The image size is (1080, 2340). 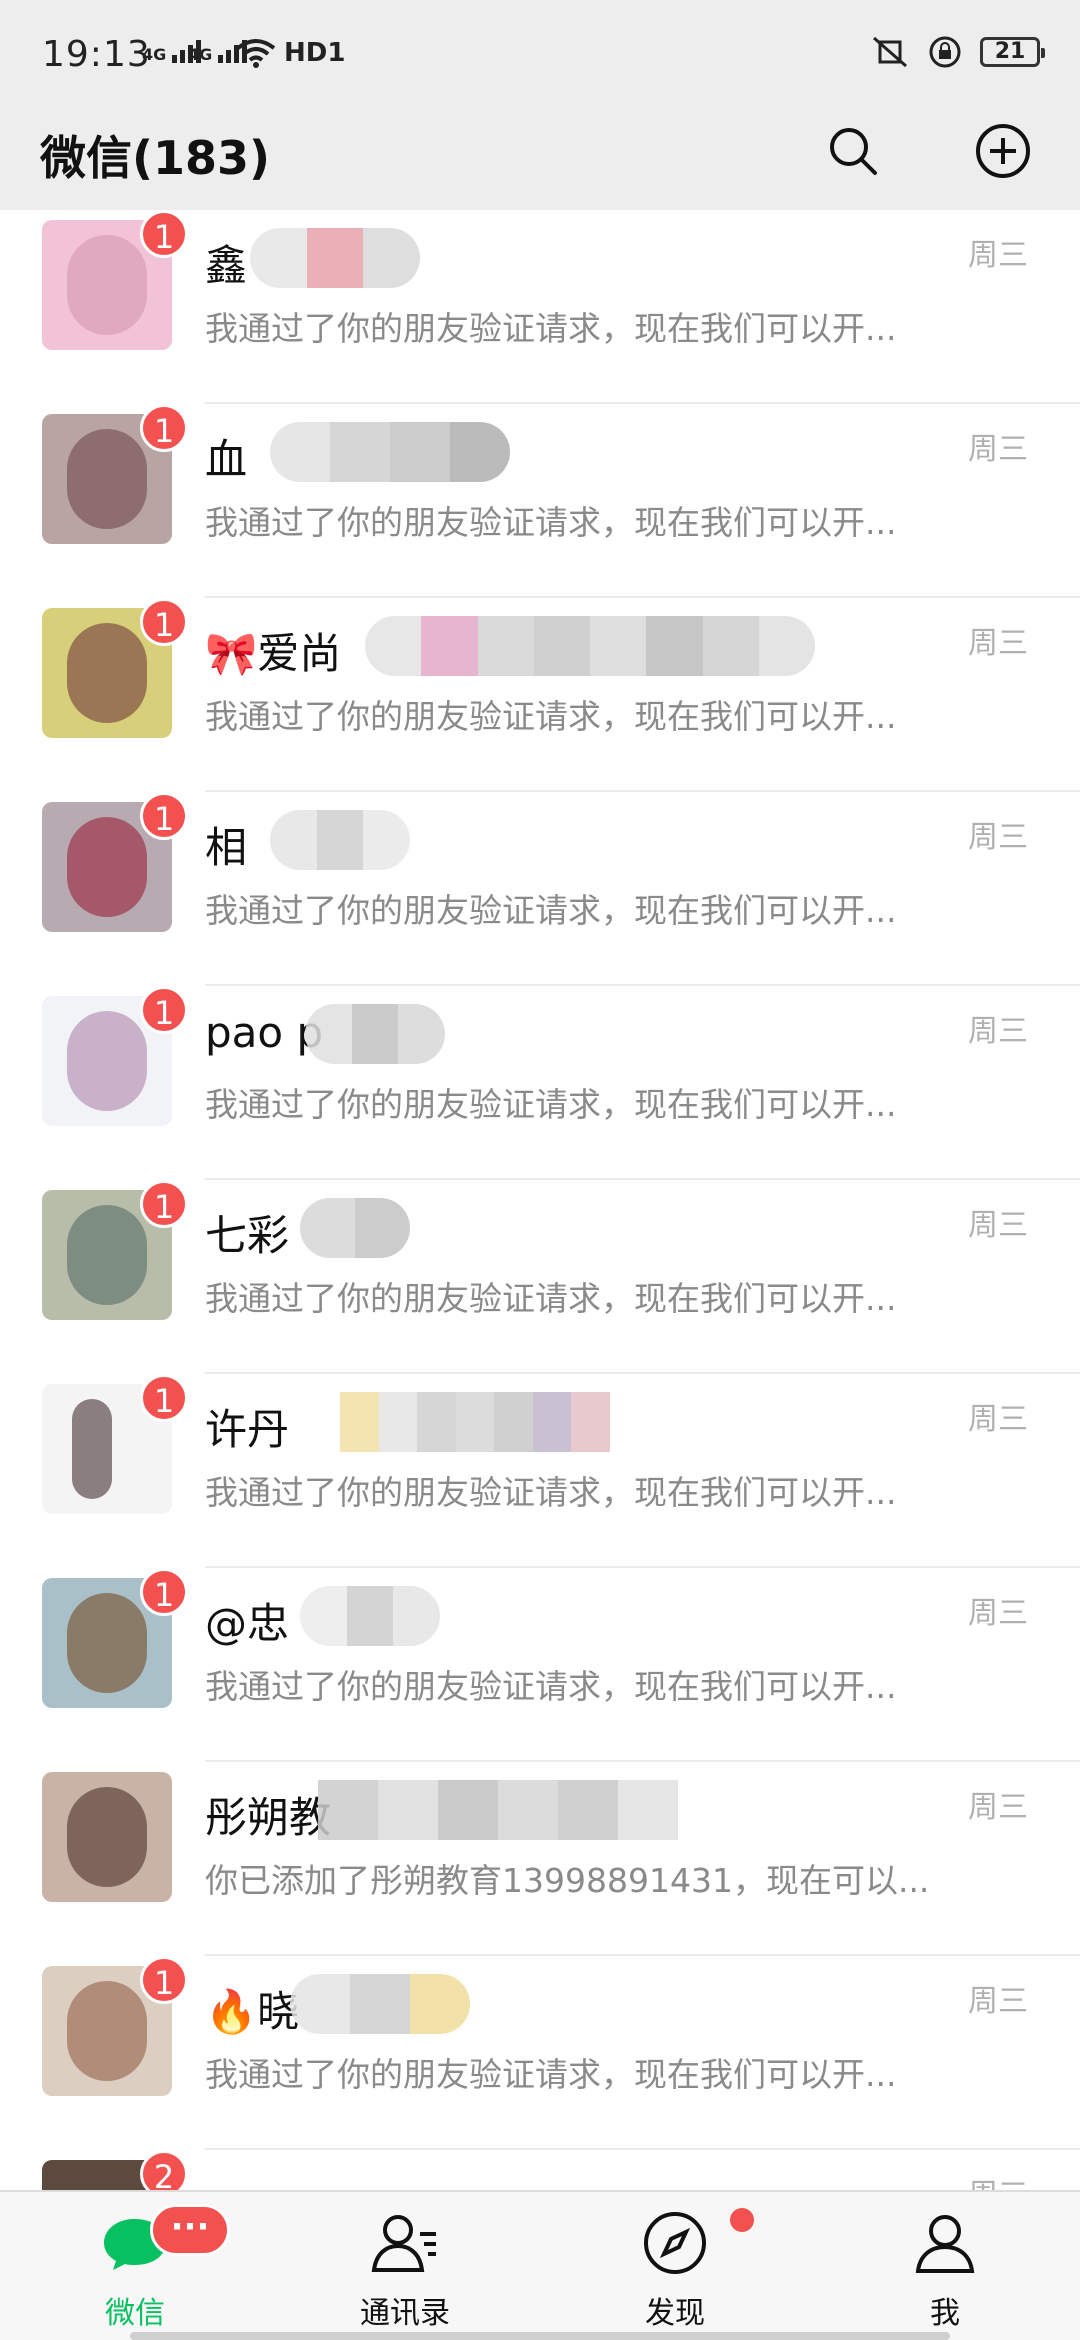 What do you see at coordinates (540, 159) in the screenshot?
I see `app-header: 微信(183)` at bounding box center [540, 159].